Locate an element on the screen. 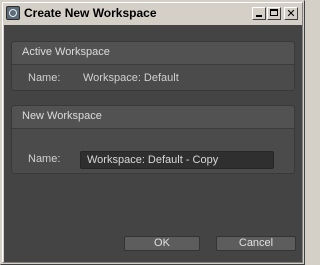 The height and width of the screenshot is (265, 320). new-workspace-heading: New Workspace is located at coordinates (62, 116).